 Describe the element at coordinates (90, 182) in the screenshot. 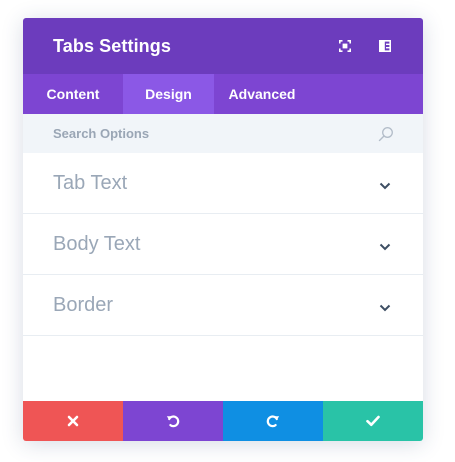

I see `section-label: Tab Text` at that location.